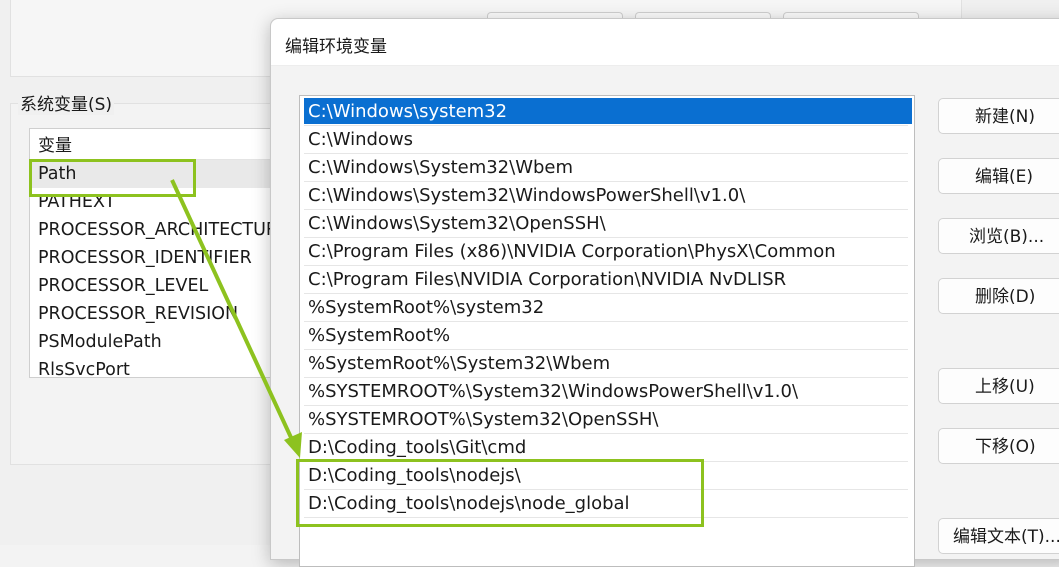 This screenshot has width=1059, height=567. I want to click on dialog-titlebar: 编辑环境变量, so click(665, 42).